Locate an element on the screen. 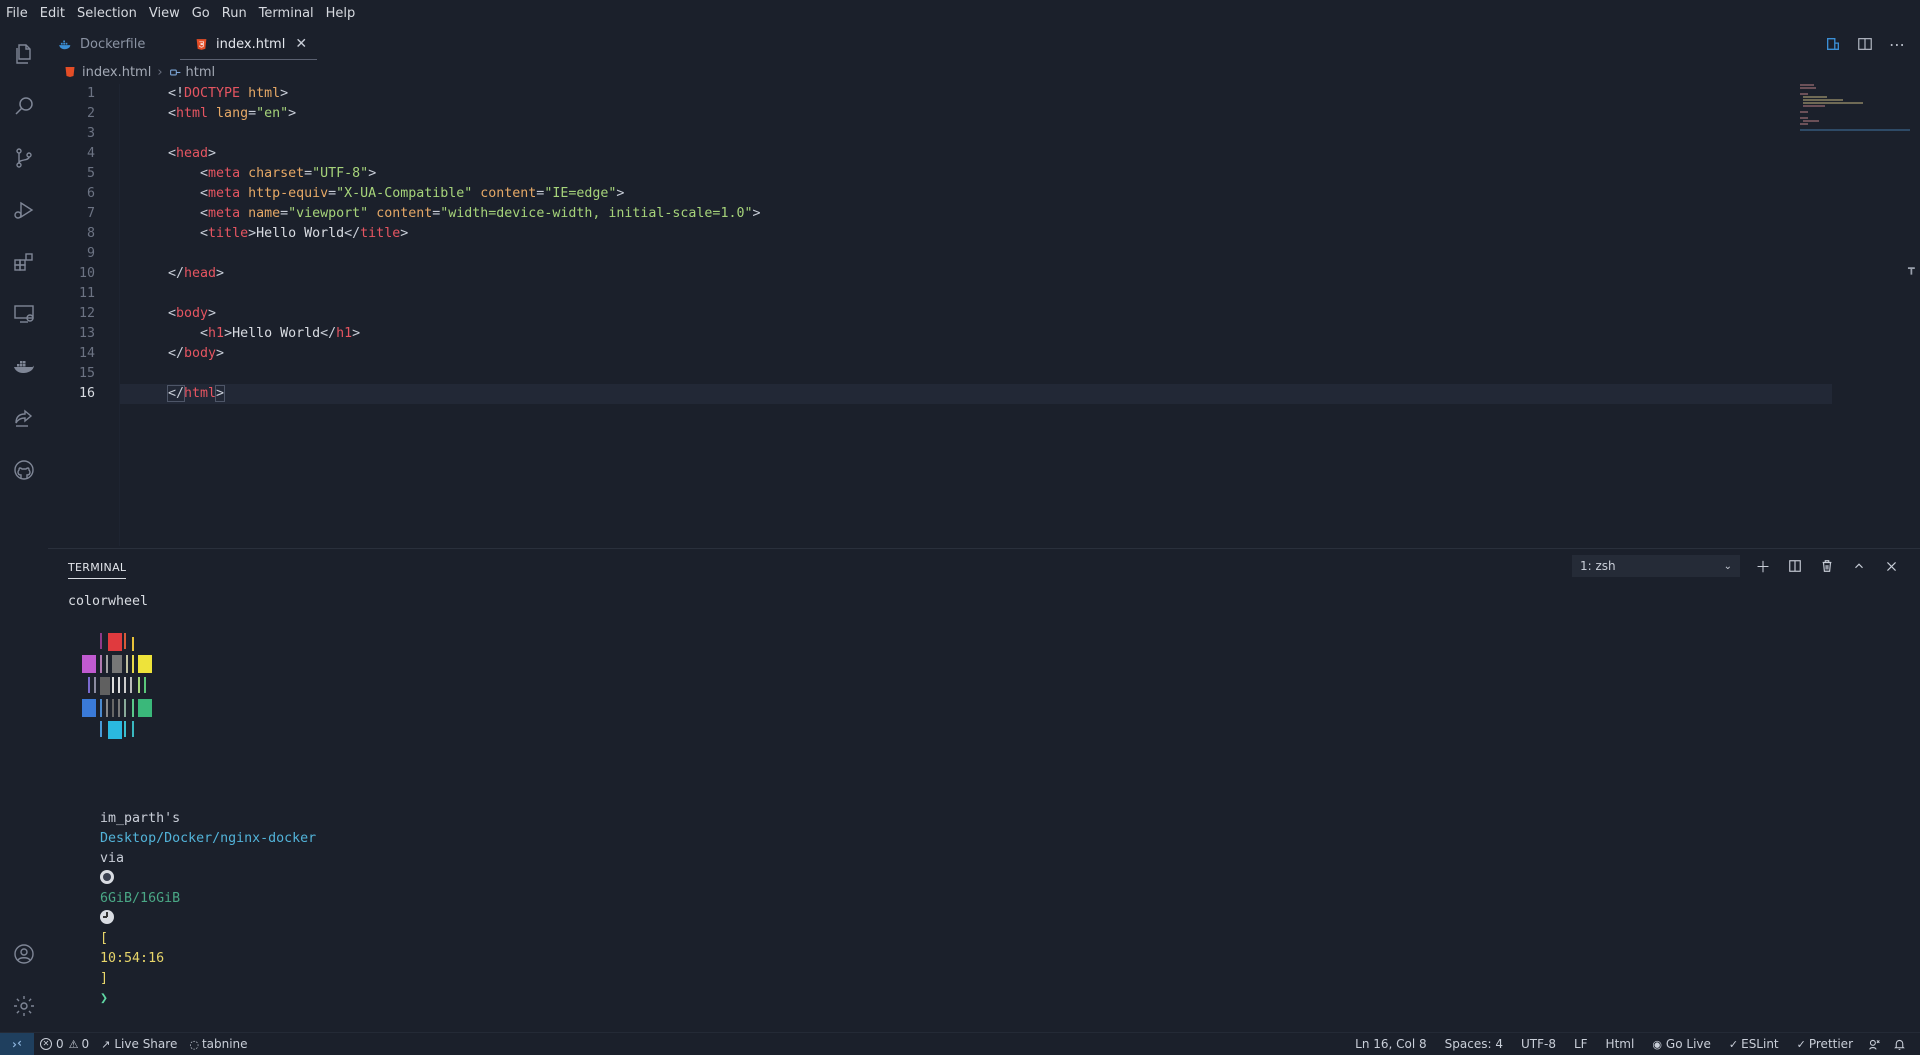 The height and width of the screenshot is (1055, 1920). extensions-icon is located at coordinates (24, 262).